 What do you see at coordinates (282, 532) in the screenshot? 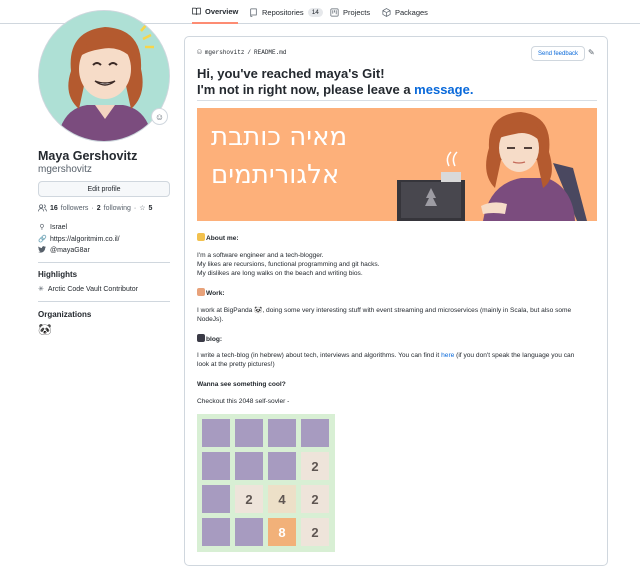
I see `game-tile: 8` at bounding box center [282, 532].